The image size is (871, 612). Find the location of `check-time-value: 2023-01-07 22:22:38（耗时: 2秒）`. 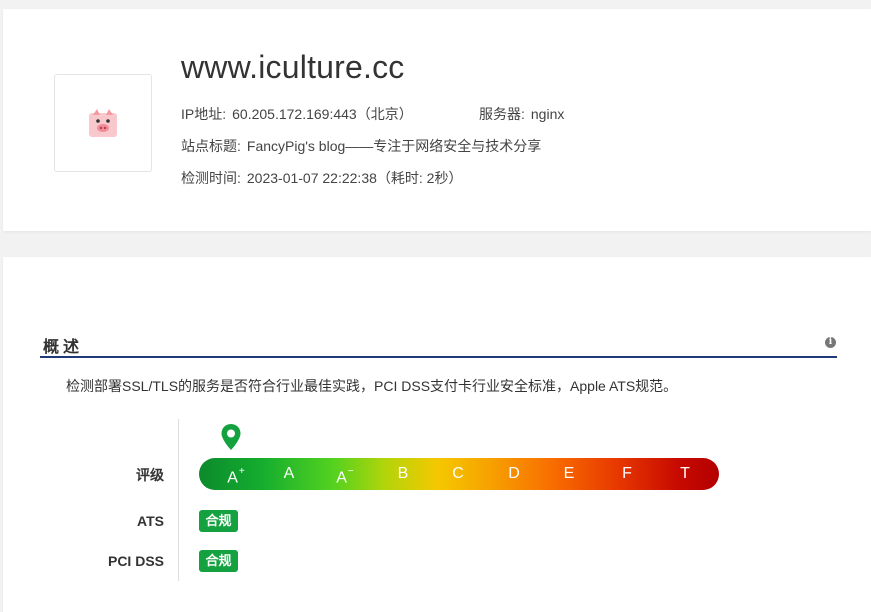

check-time-value: 2023-01-07 22:22:38（耗时: 2秒） is located at coordinates (354, 178).